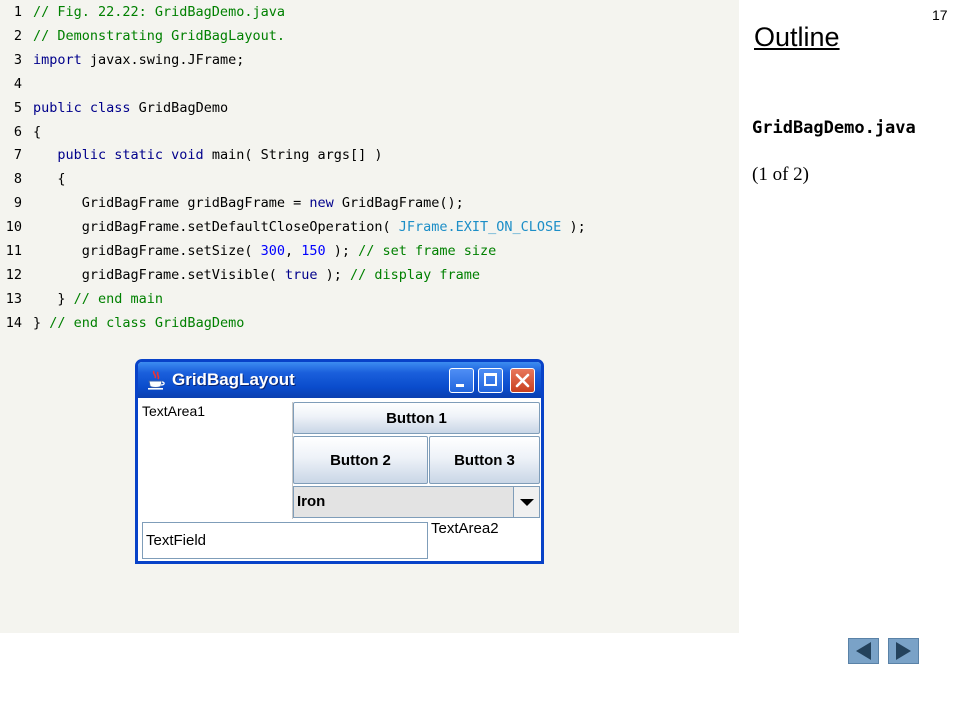  Describe the element at coordinates (293, 251) in the screenshot. I see `code-token: ,` at that location.